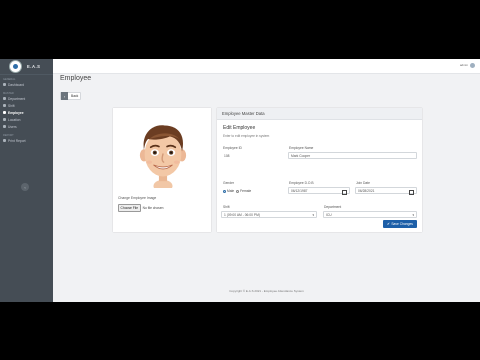  Describe the element at coordinates (227, 155) in the screenshot. I see `employee-id-value: 108` at that location.